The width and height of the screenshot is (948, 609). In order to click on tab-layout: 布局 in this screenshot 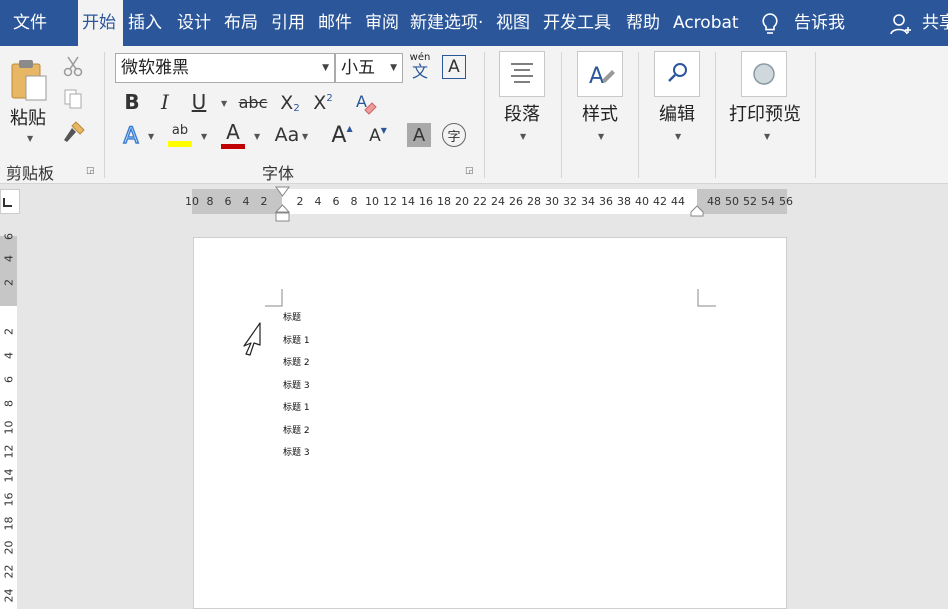, I will do `click(241, 23)`.